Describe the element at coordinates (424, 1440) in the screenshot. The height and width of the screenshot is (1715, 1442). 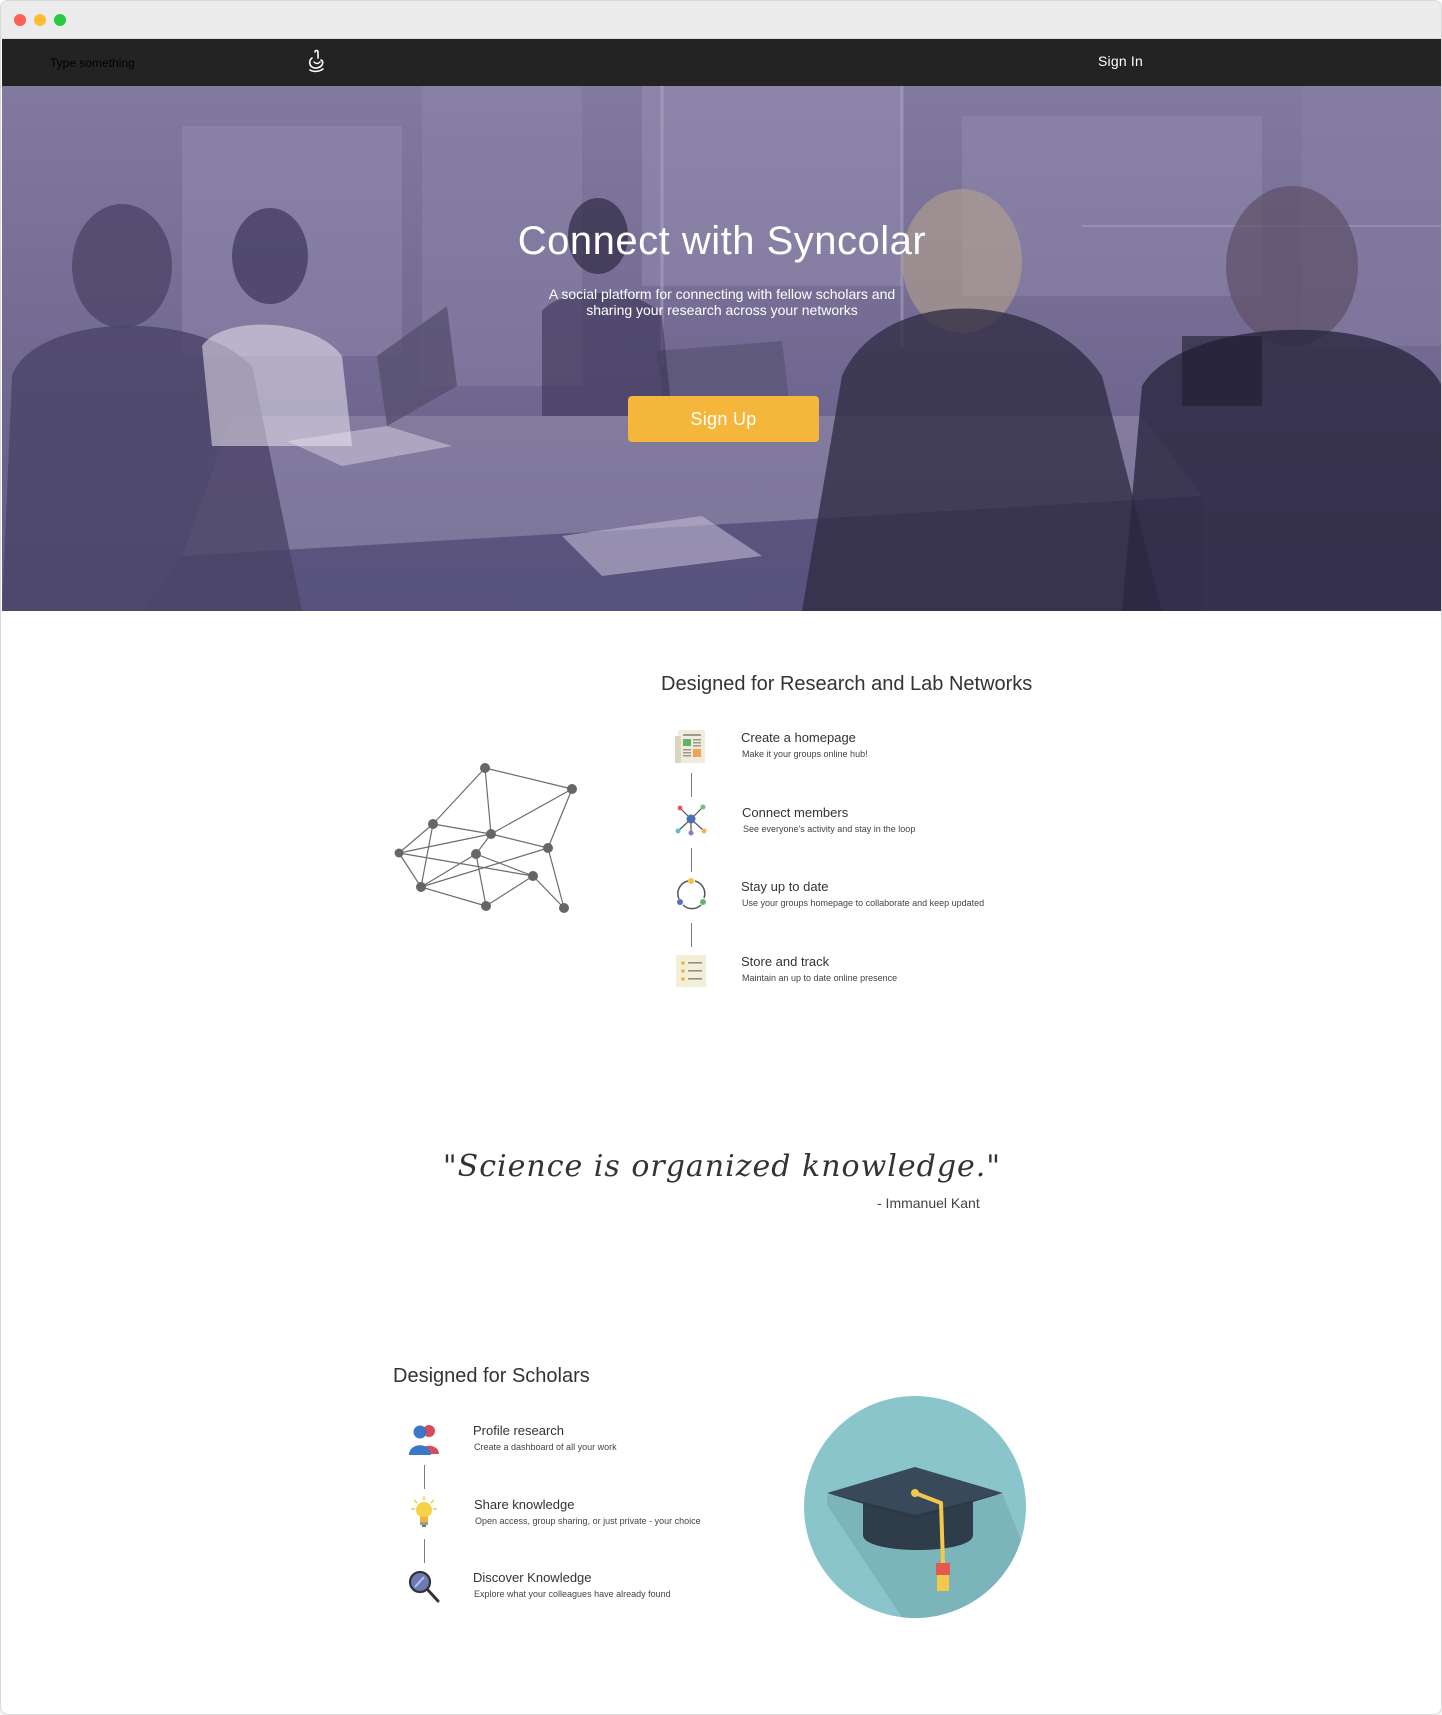
I see `users-icon` at that location.